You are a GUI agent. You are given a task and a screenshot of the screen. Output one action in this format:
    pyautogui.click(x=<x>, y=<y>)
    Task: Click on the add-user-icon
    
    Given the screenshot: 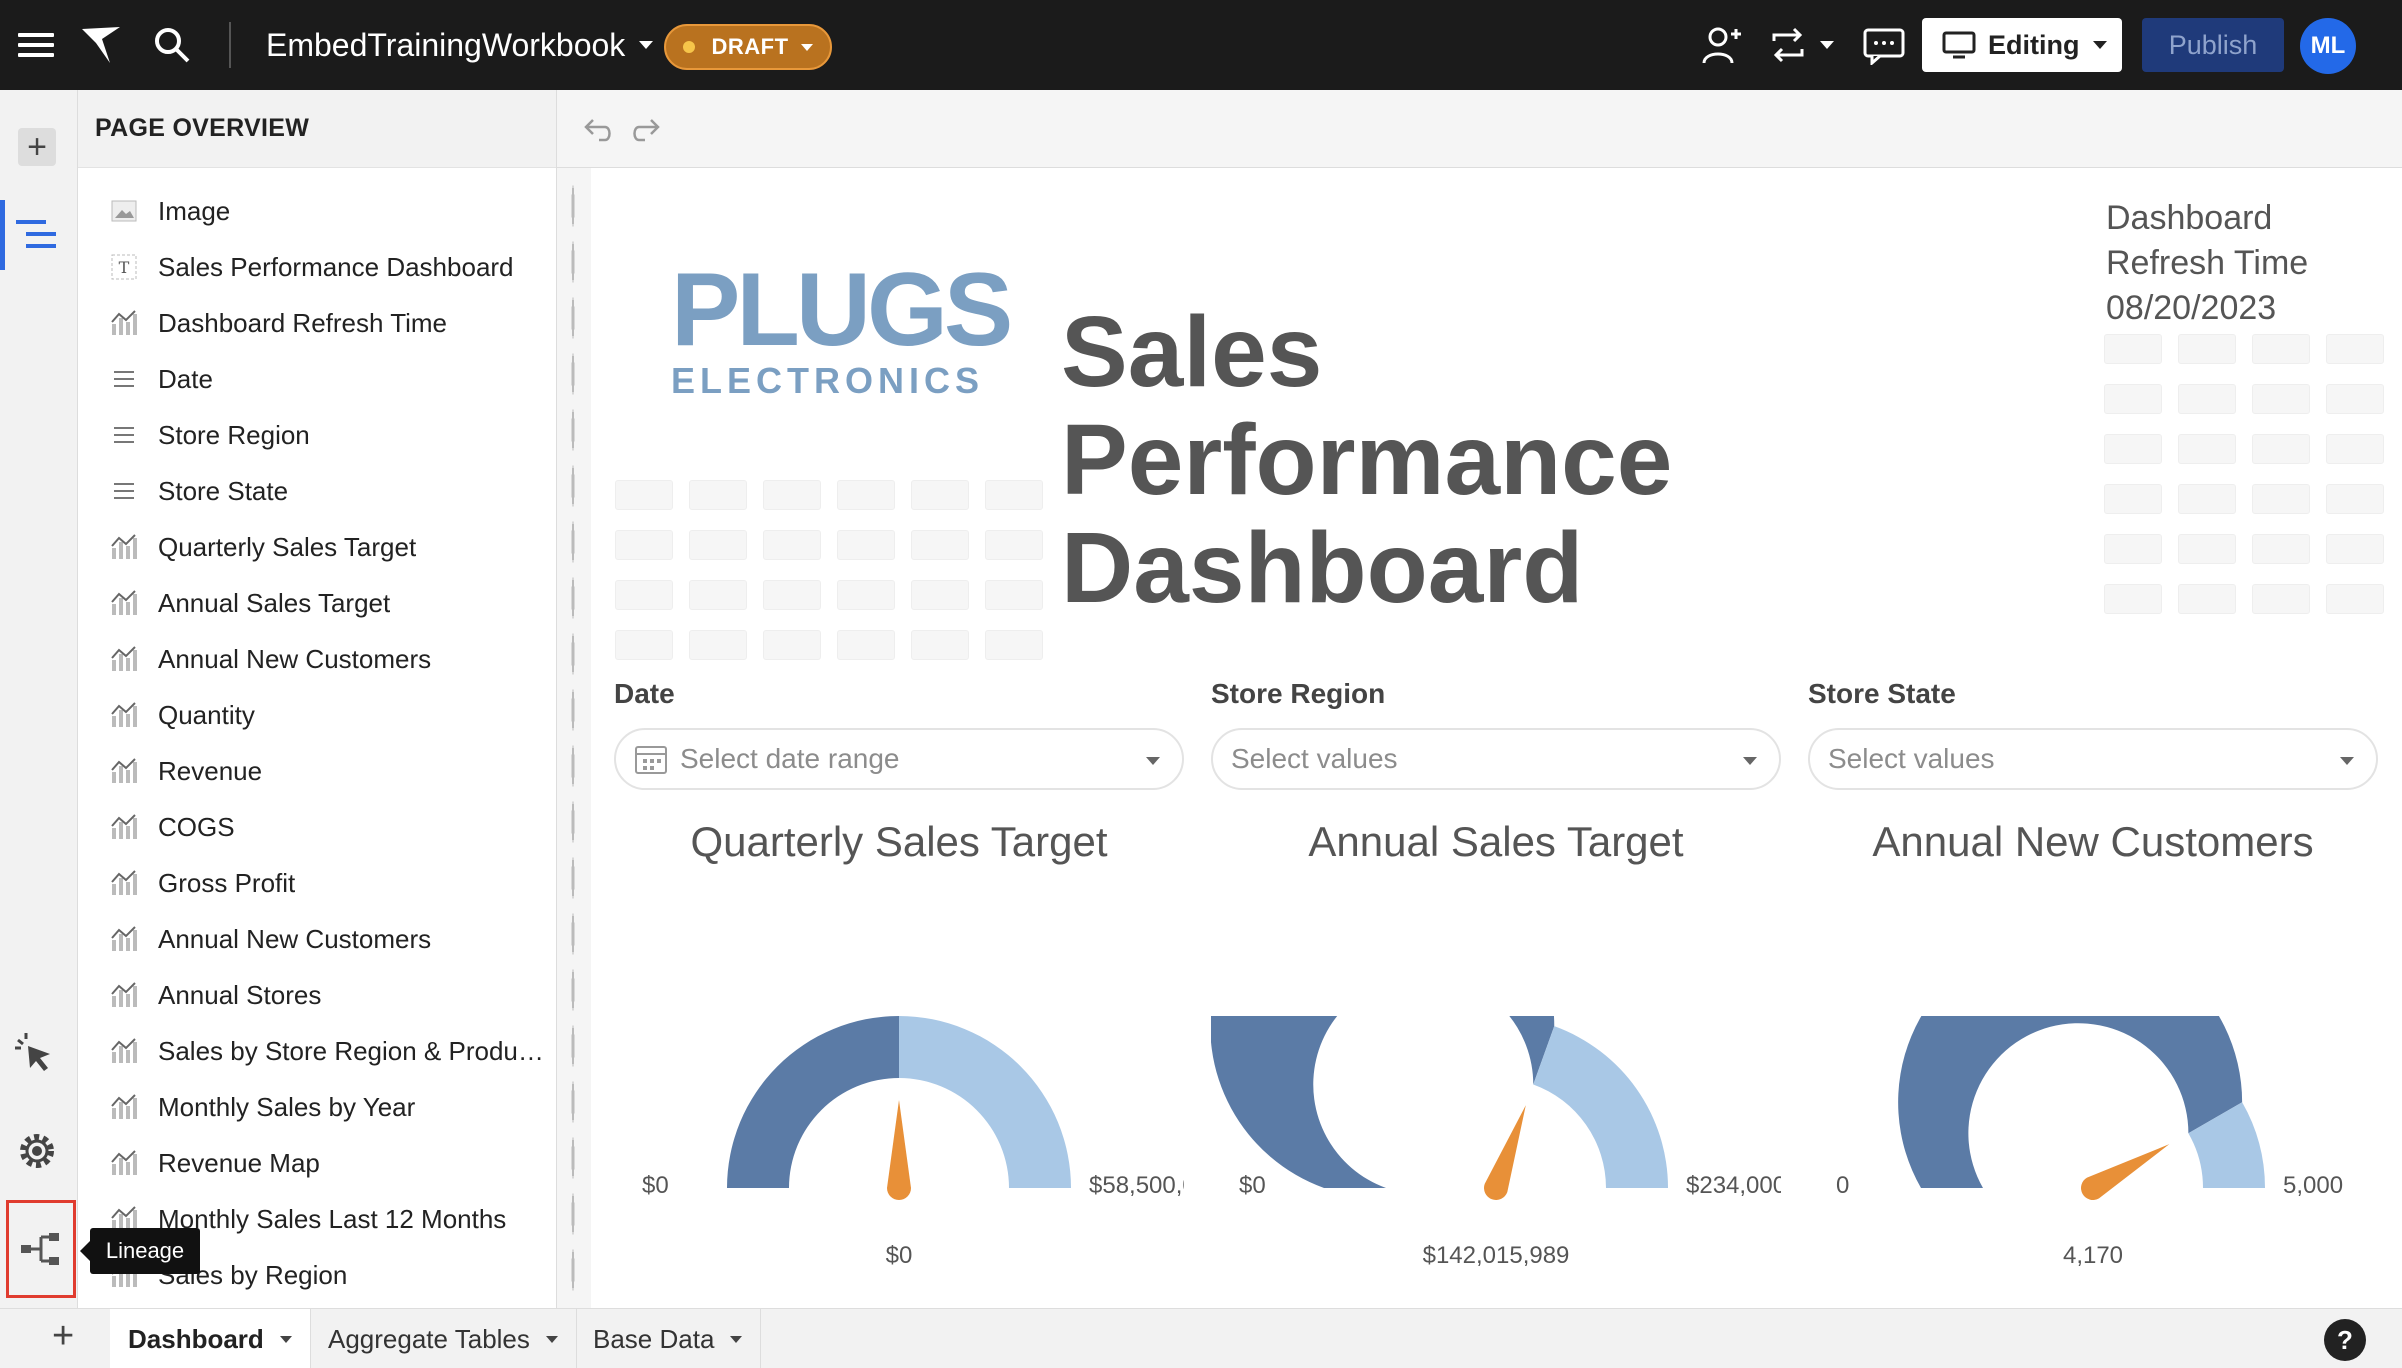 What is the action you would take?
    pyautogui.click(x=1722, y=45)
    